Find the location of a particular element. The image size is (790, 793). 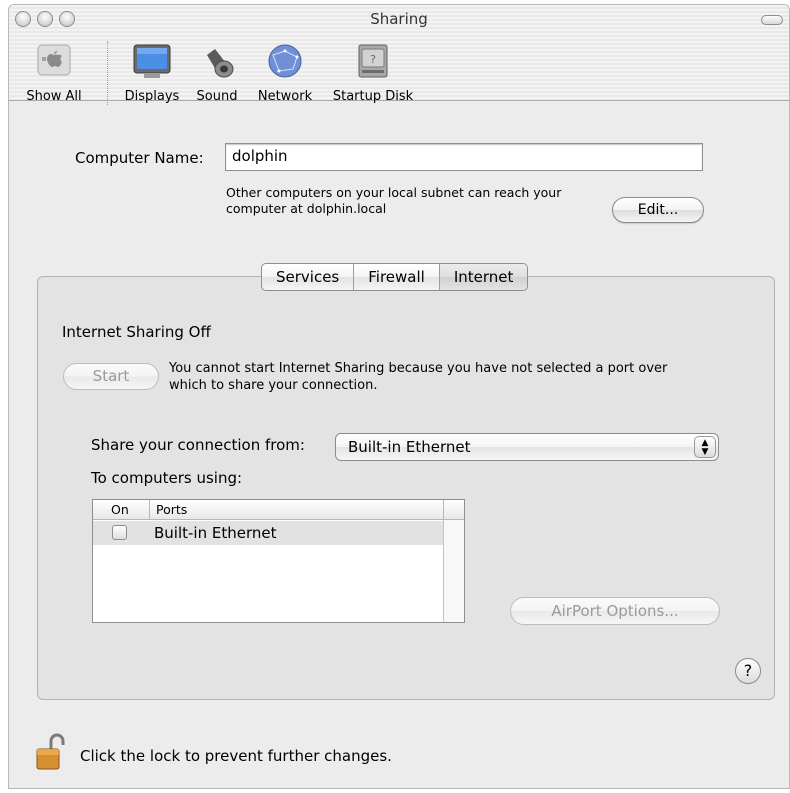

port-on-checkbox is located at coordinates (119, 532).